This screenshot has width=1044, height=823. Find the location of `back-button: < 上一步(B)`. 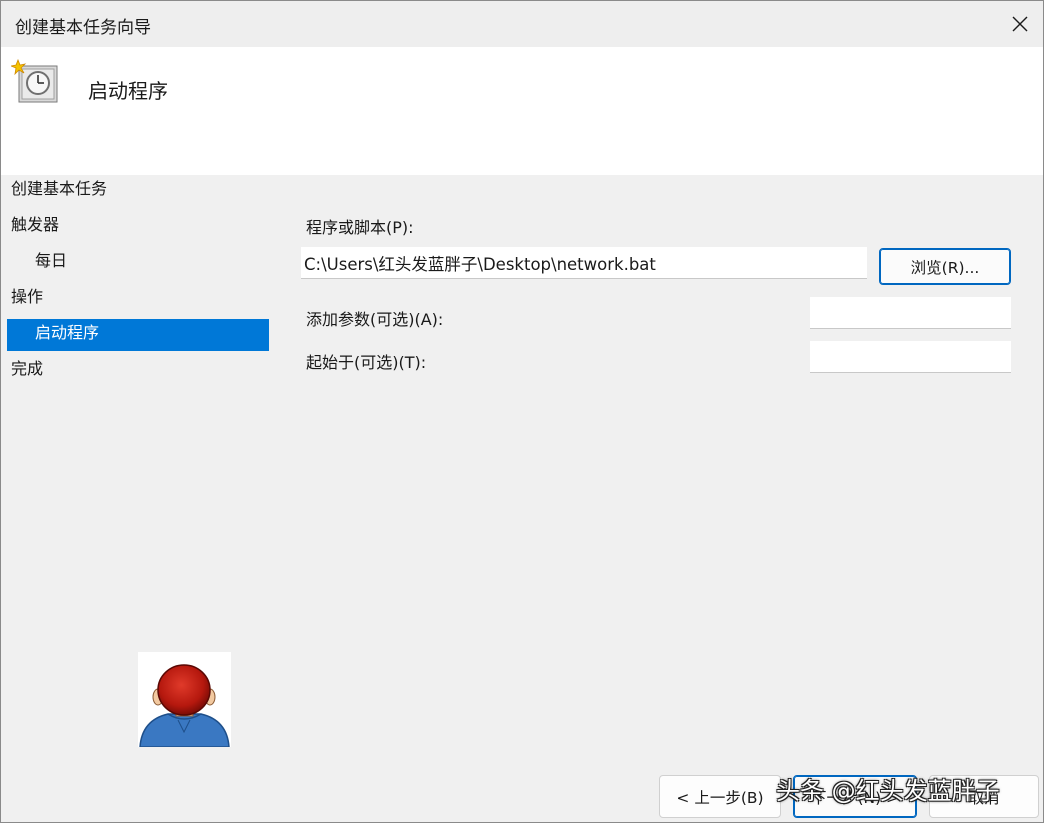

back-button: < 上一步(B) is located at coordinates (720, 796).